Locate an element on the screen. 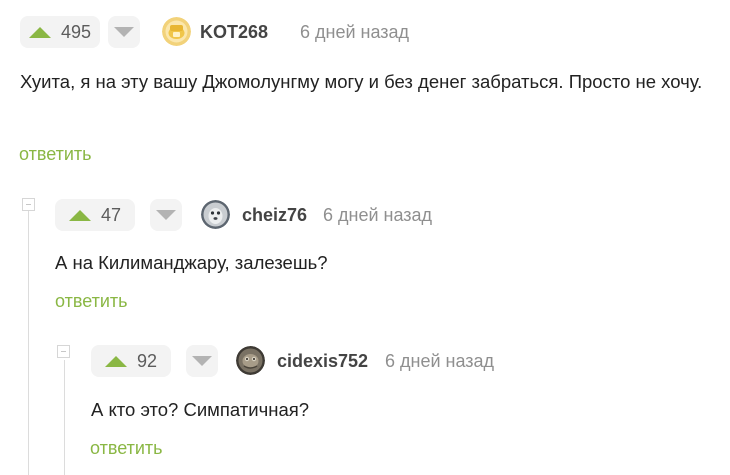  comment-header: 47 cheiz76 6 дней назад is located at coordinates (392, 215).